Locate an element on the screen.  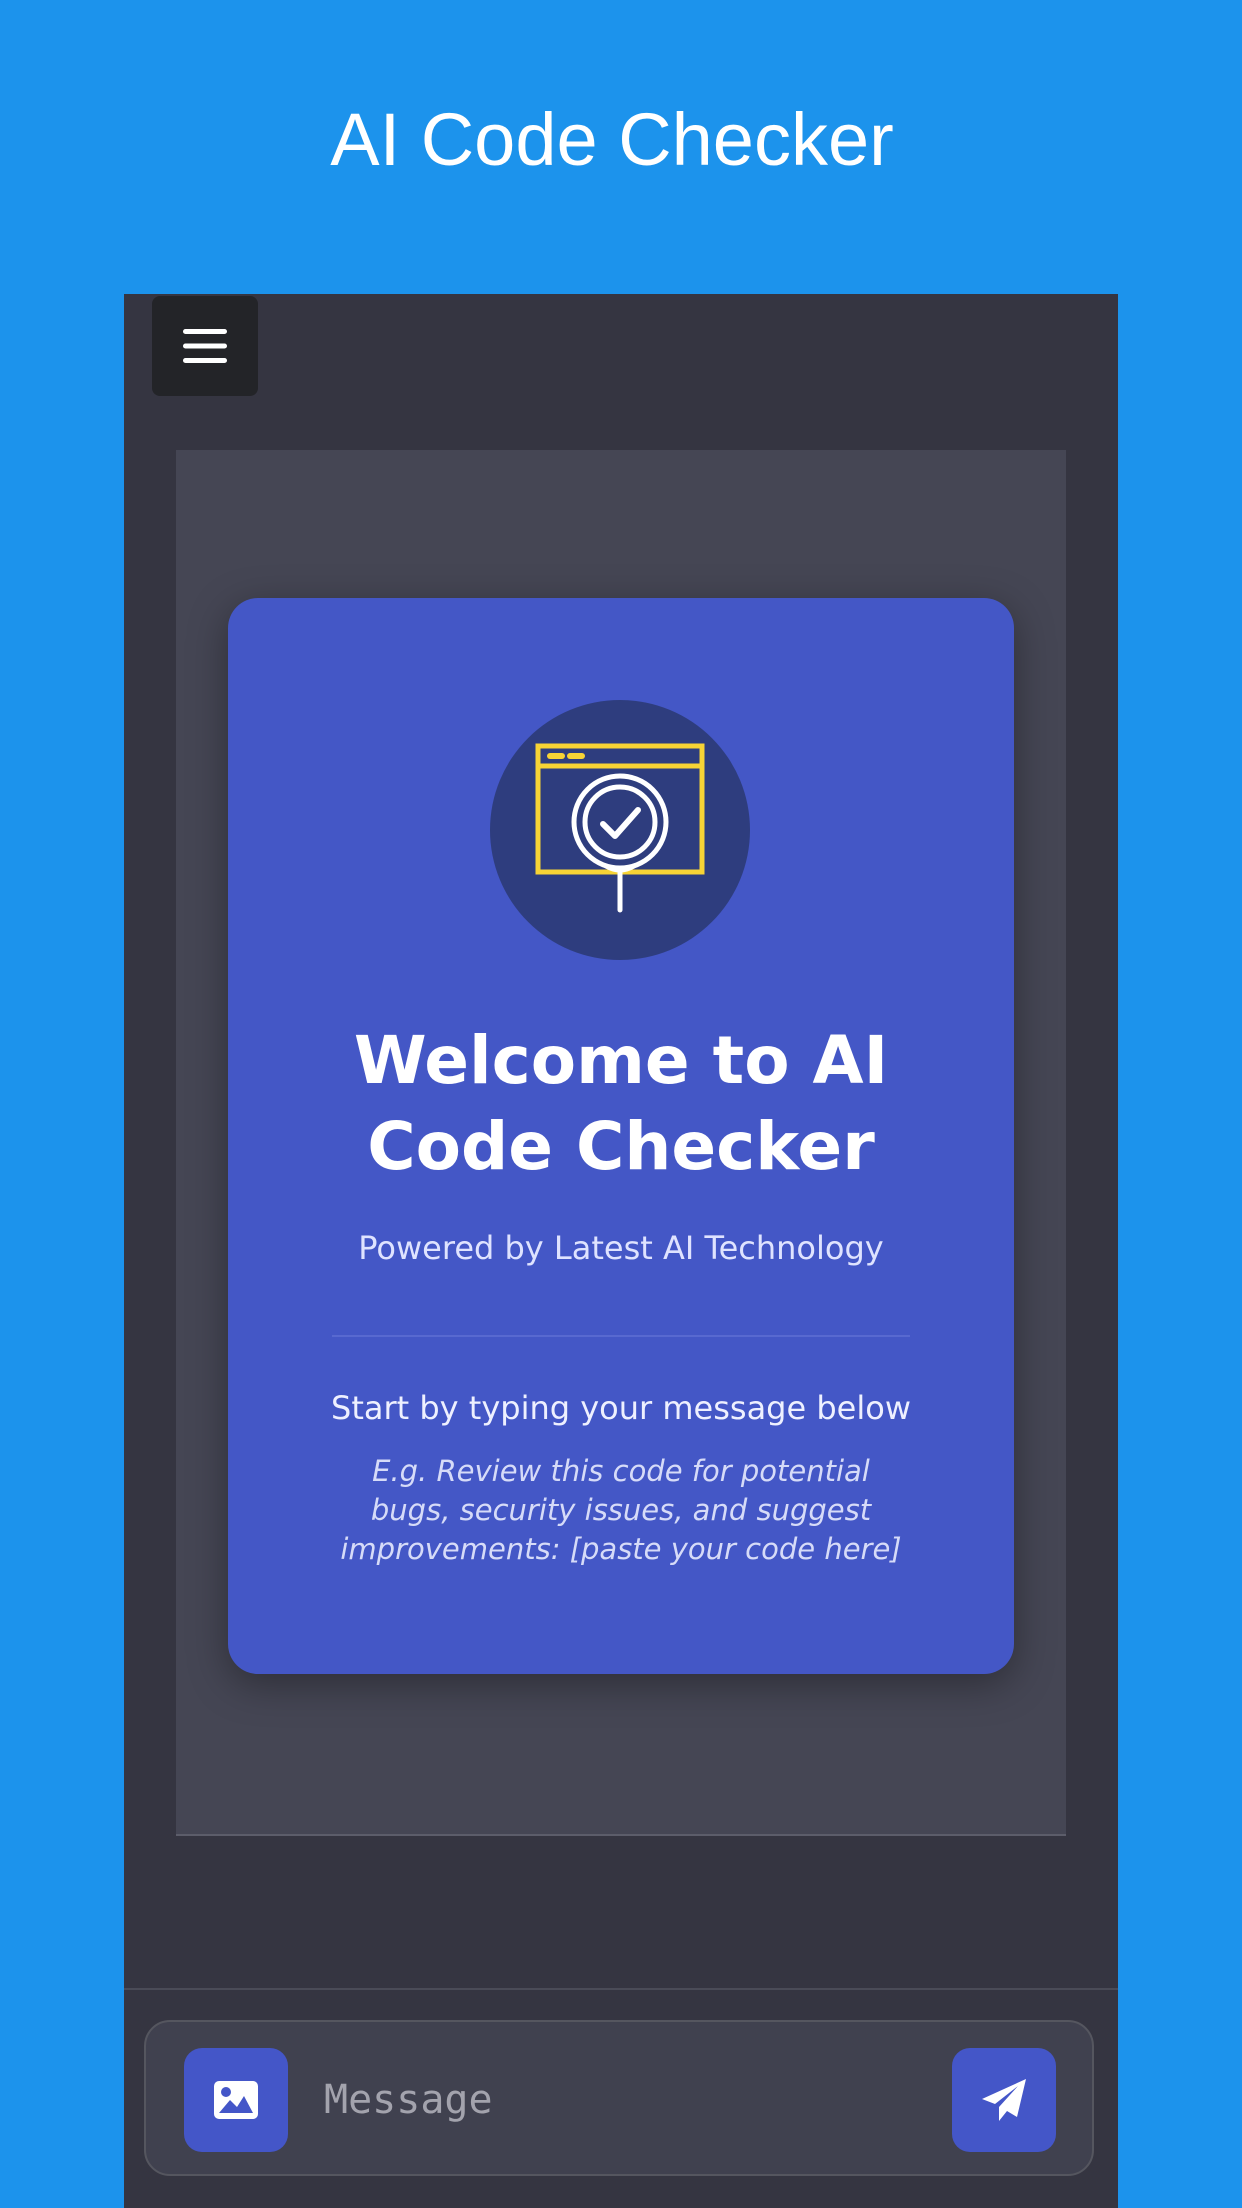
send-button is located at coordinates (1004, 2100).